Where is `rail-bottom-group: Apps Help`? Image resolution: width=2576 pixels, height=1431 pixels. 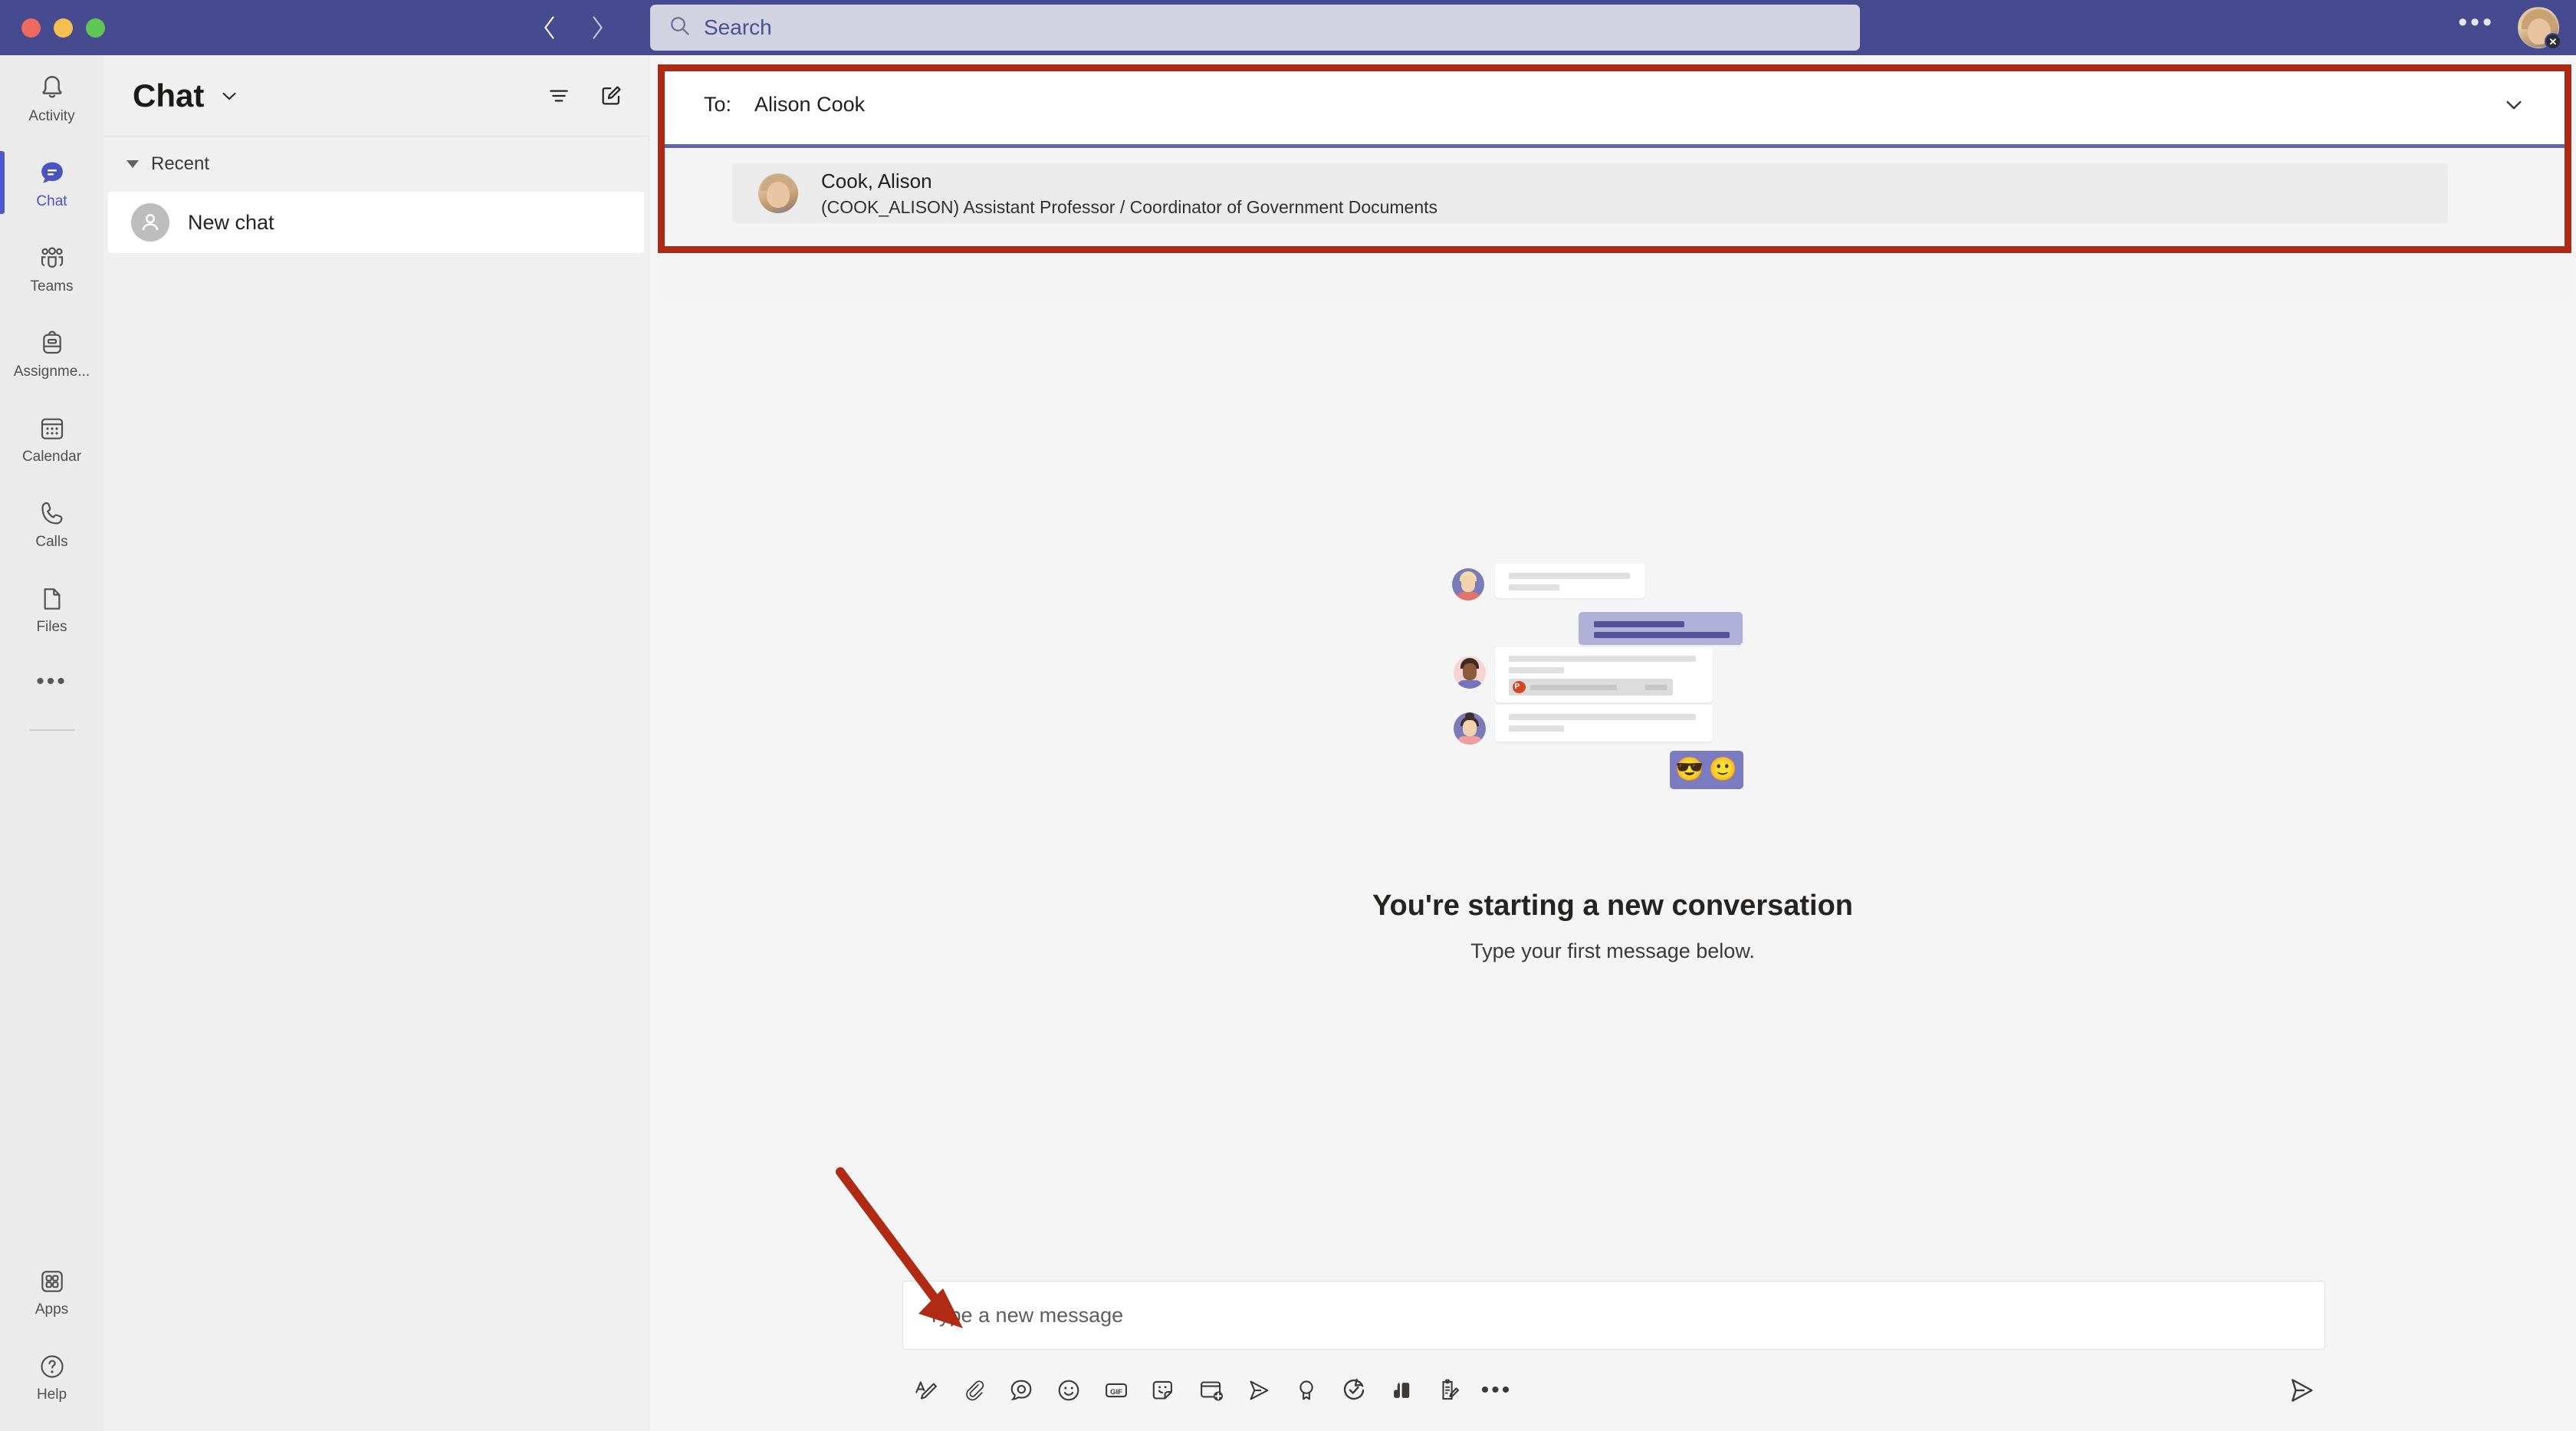 rail-bottom-group: Apps Help is located at coordinates (52, 1333).